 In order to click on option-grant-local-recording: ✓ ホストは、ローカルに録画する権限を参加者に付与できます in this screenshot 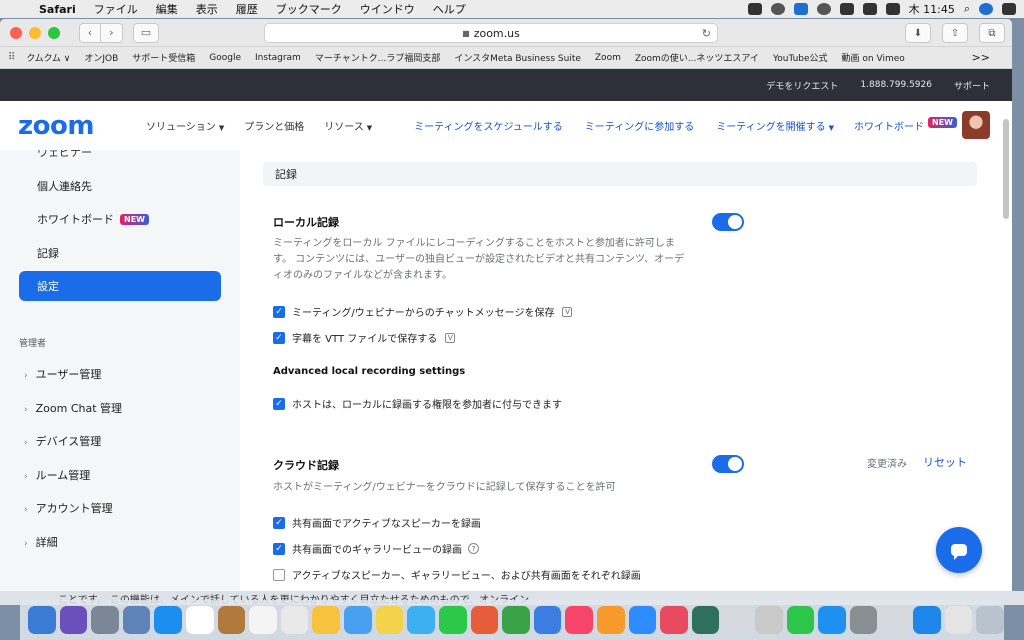, I will do `click(417, 403)`.